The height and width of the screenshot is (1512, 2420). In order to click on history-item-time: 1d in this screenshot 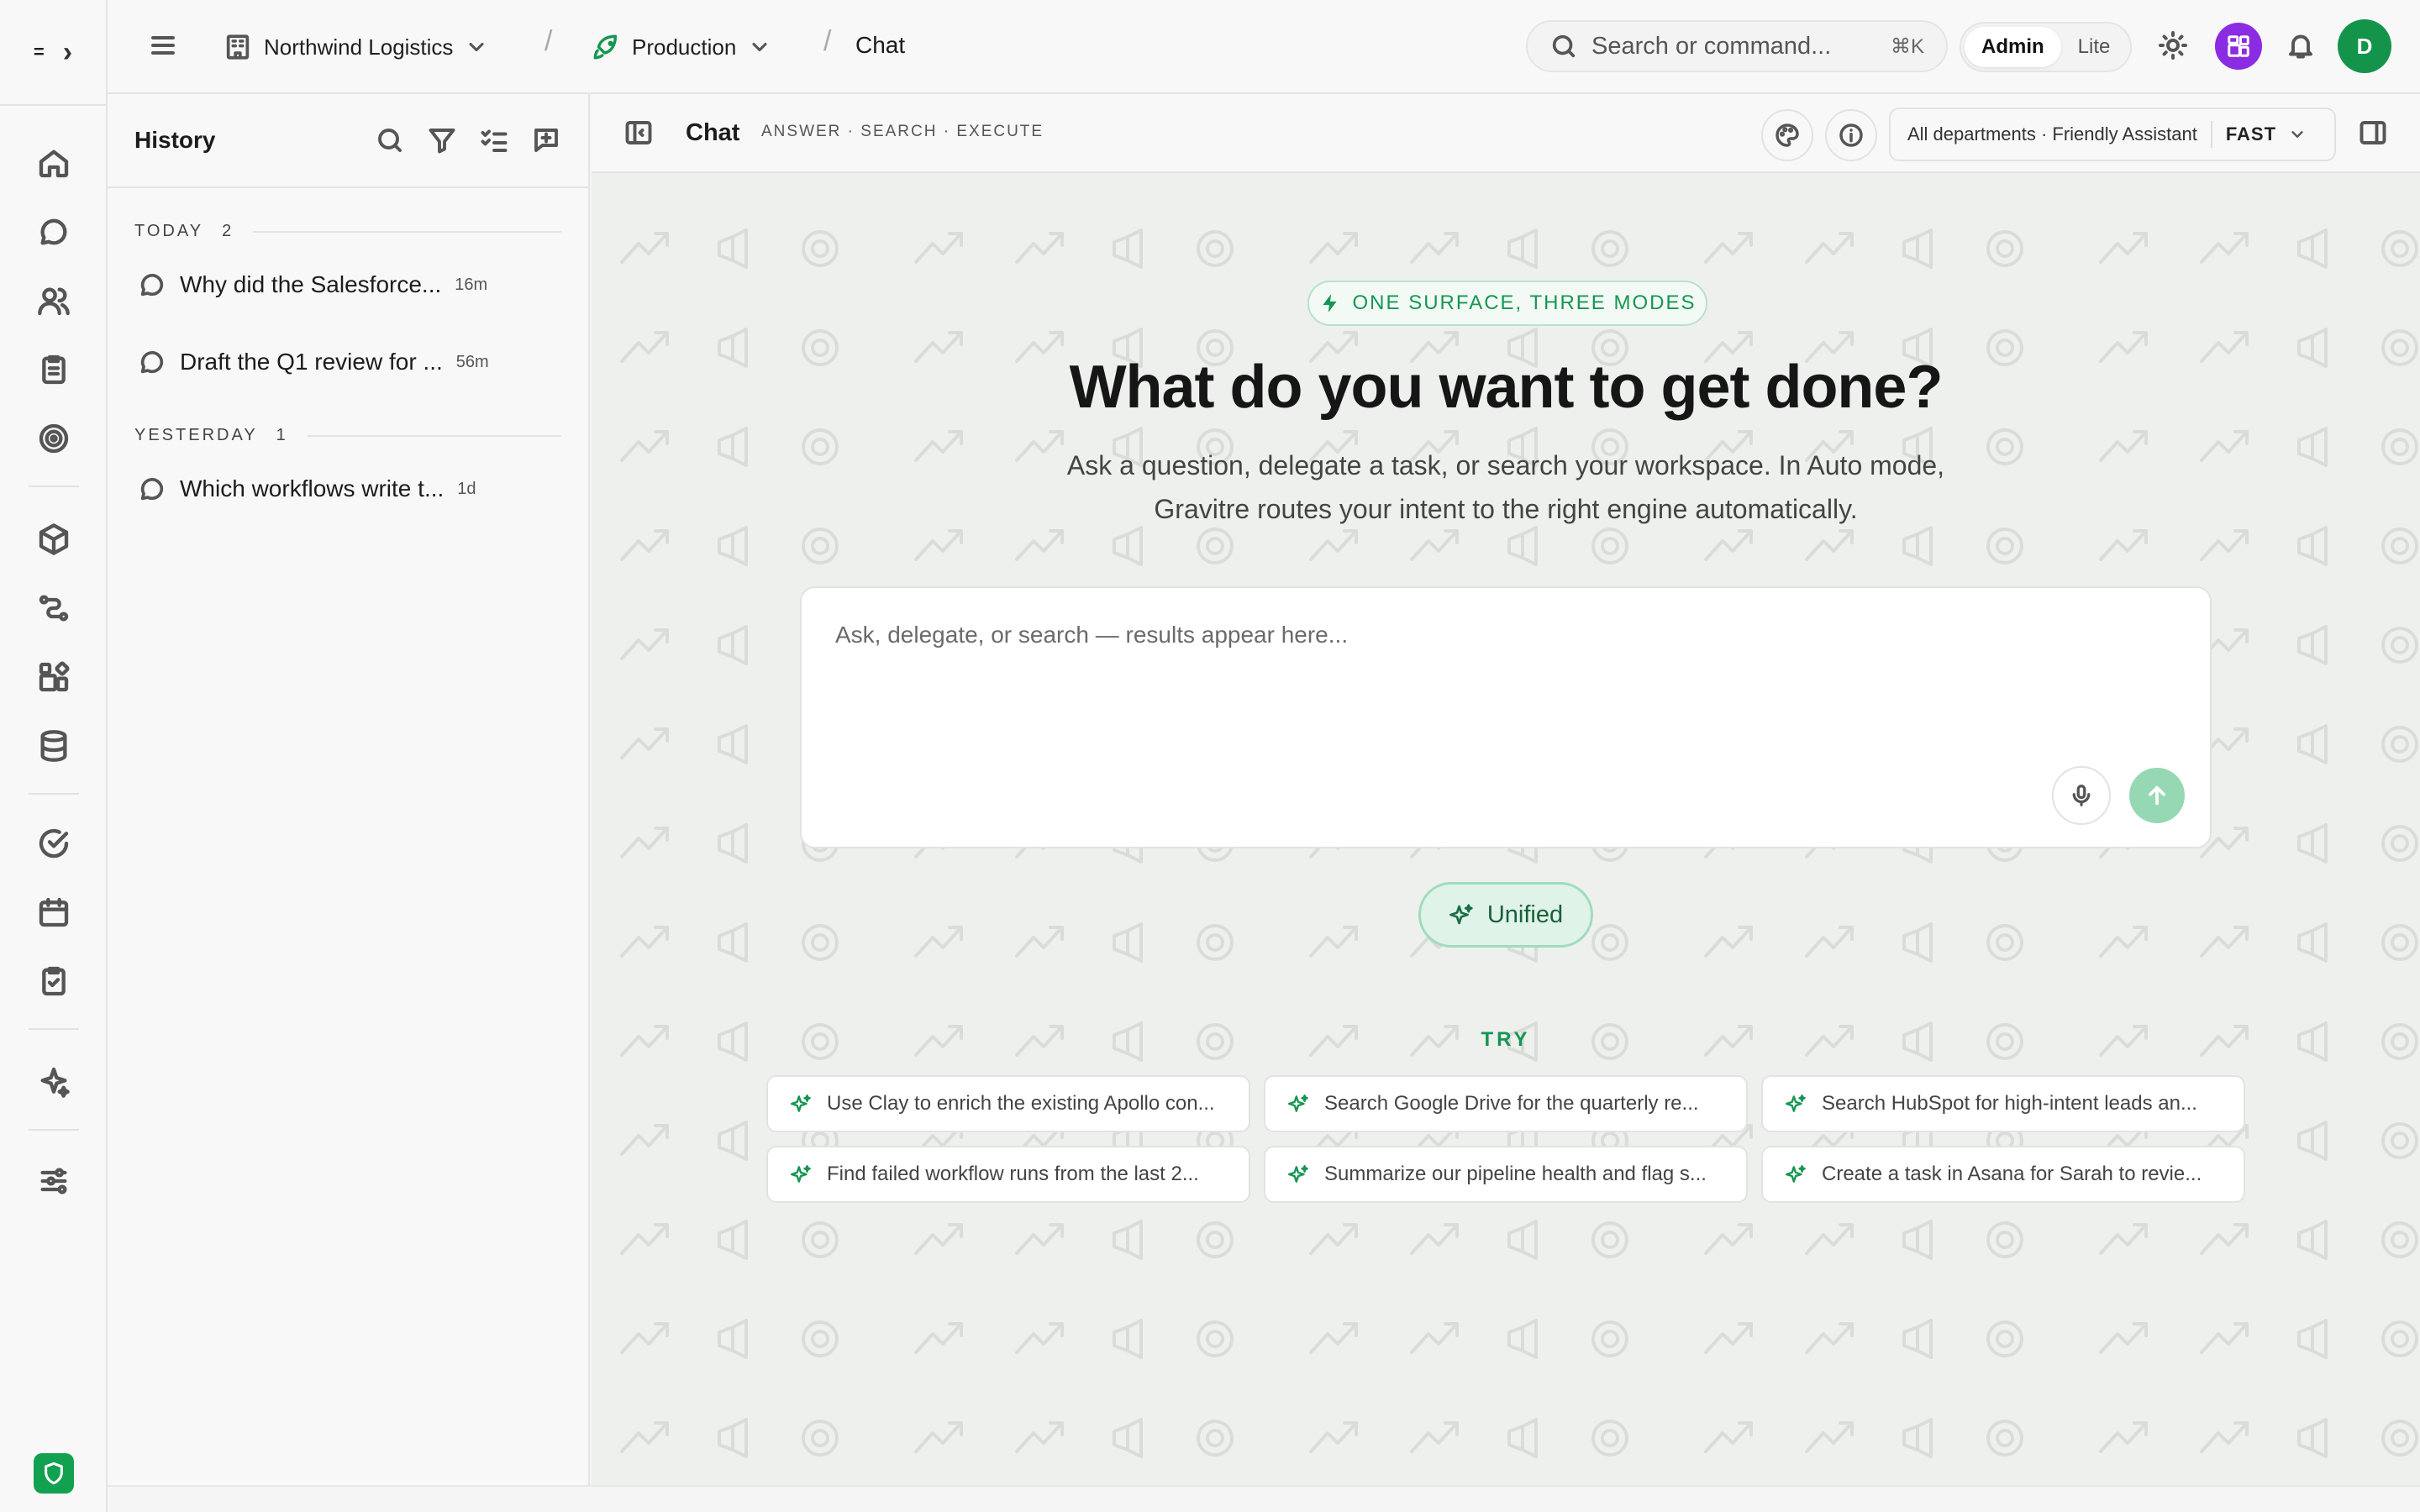, I will do `click(466, 488)`.